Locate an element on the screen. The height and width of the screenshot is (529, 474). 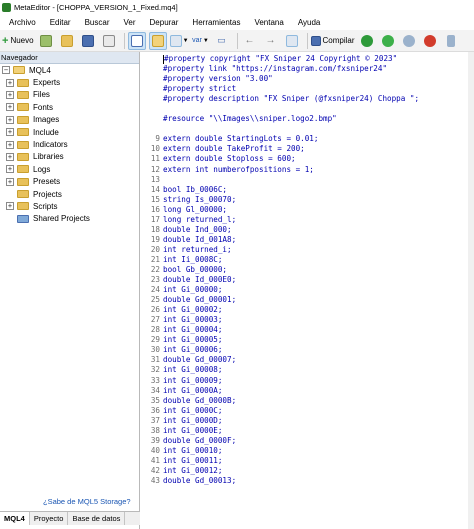
tree-item-logs: + Logs is located at coordinates (69, 169).